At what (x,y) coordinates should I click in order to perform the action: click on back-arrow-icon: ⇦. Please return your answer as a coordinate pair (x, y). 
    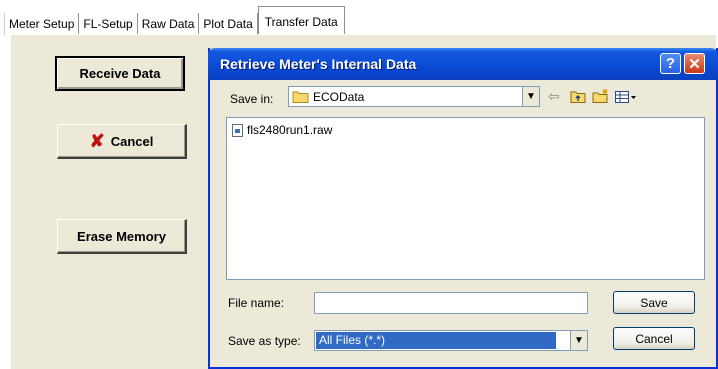
    Looking at the image, I should click on (554, 96).